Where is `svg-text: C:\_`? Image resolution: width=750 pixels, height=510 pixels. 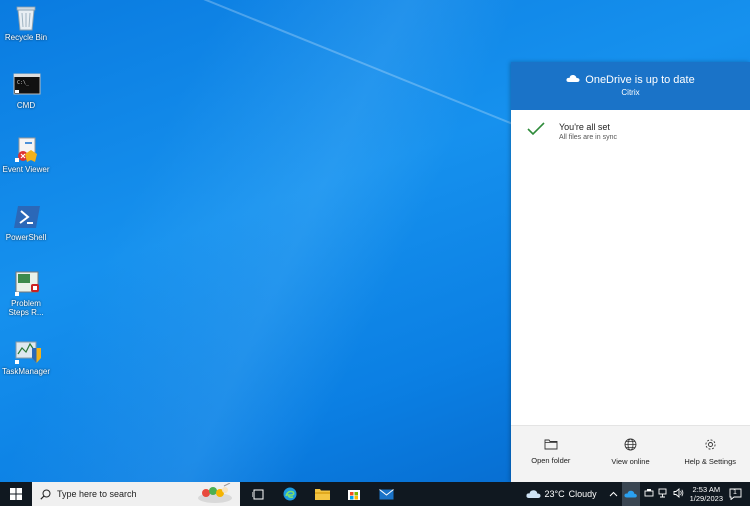 svg-text: C:\_ is located at coordinates (23, 83).